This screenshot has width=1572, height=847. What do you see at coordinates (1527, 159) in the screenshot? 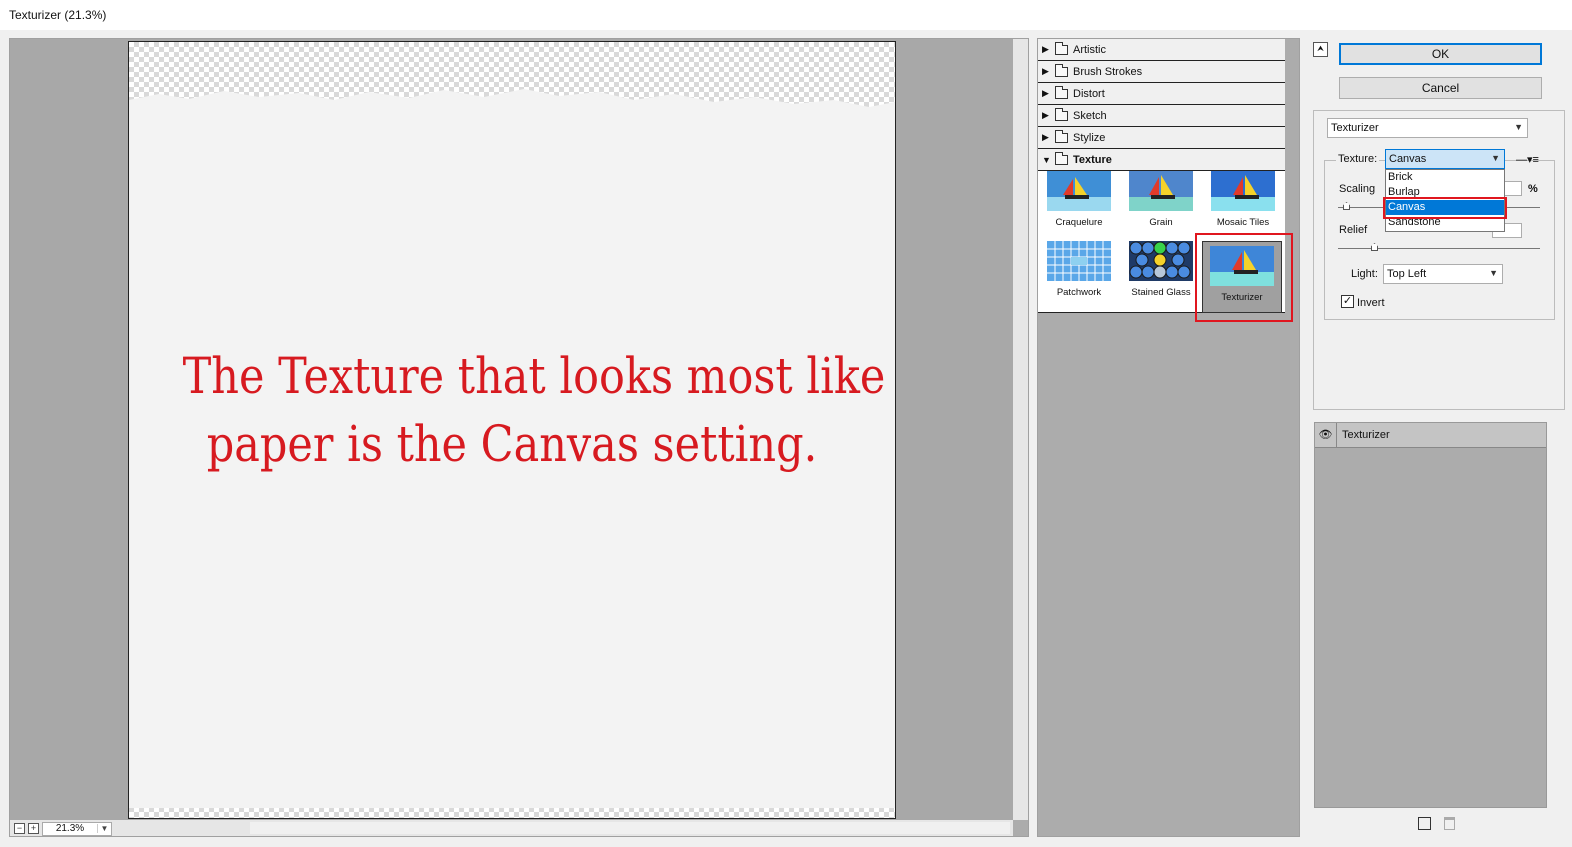
I see `texture-menu-icon: —▾≡` at bounding box center [1527, 159].